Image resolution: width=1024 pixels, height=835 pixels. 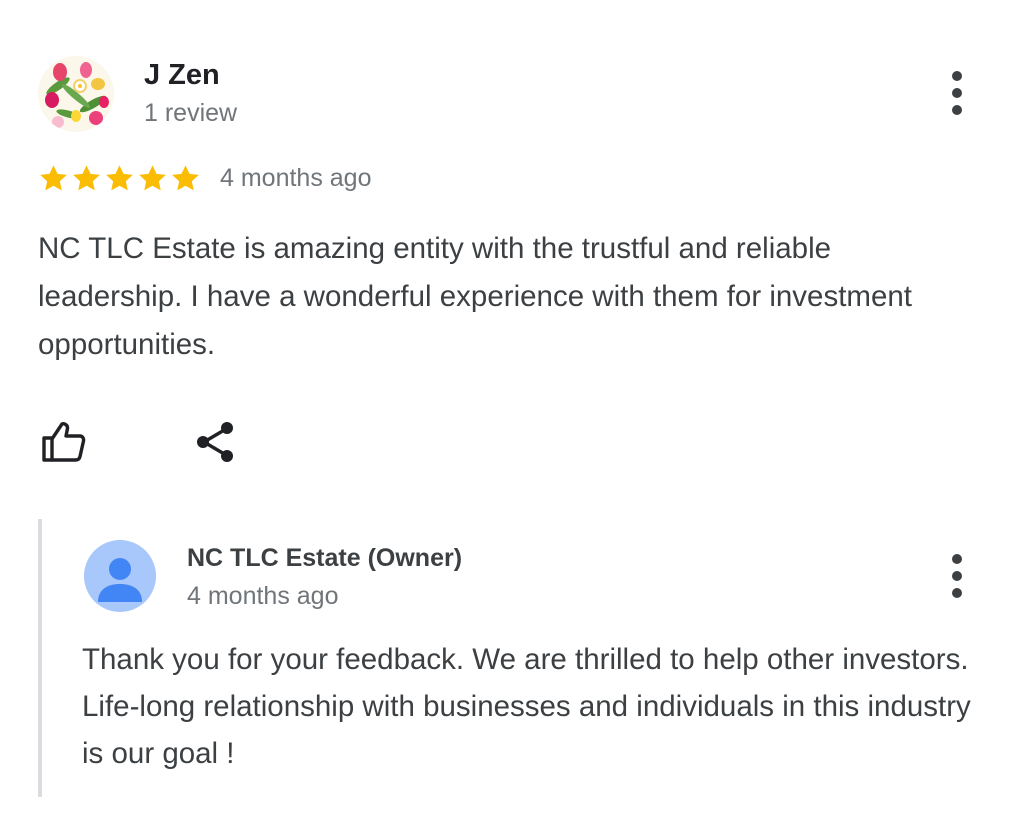 I want to click on reviewer-name: J Zen, so click(x=182, y=75).